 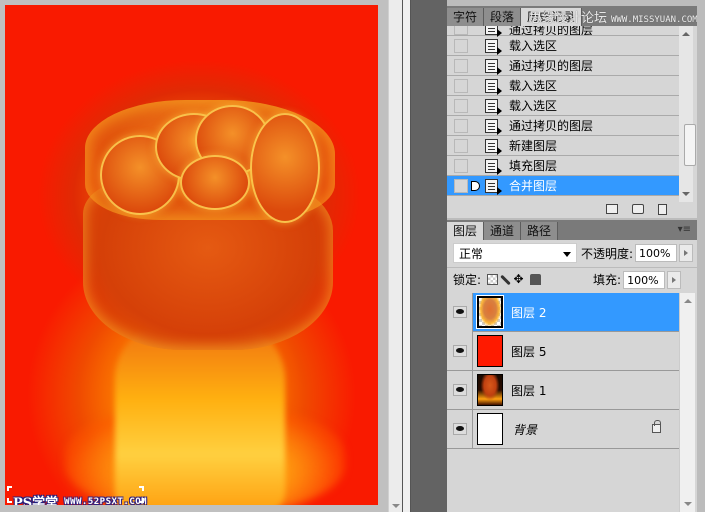 I want to click on watermark-url: WWW.52PSXT.COM, so click(x=106, y=501).